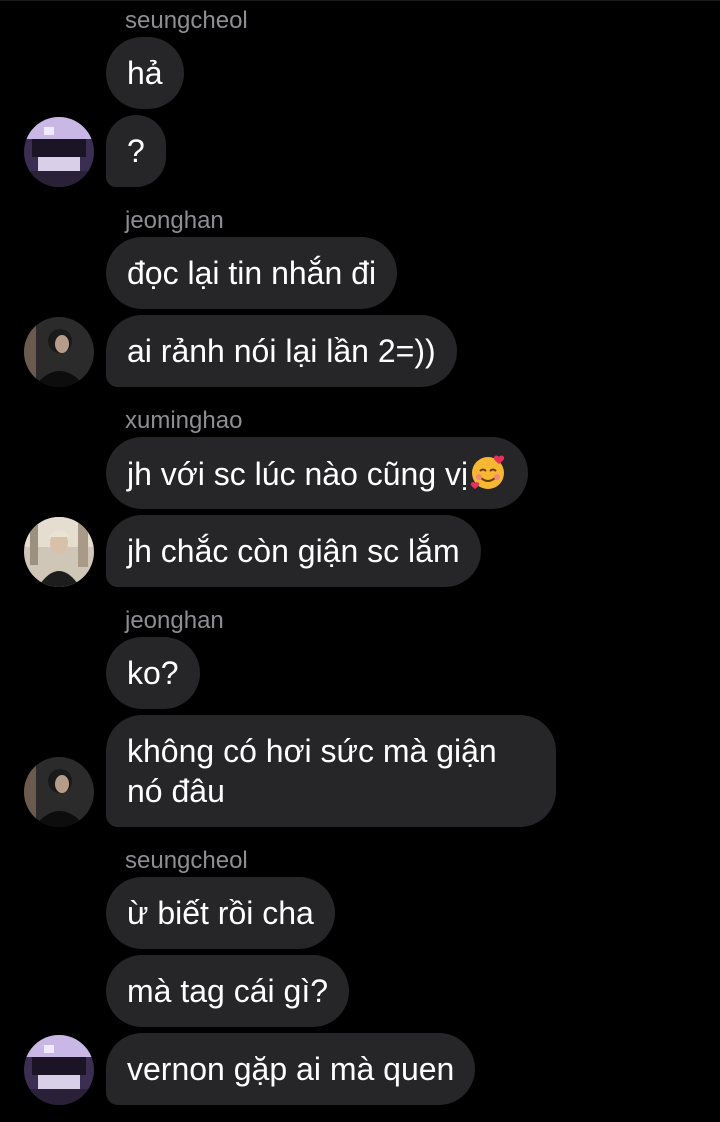 Image resolution: width=720 pixels, height=1122 pixels. I want to click on message-text: mà tag cái gì?, so click(227, 991).